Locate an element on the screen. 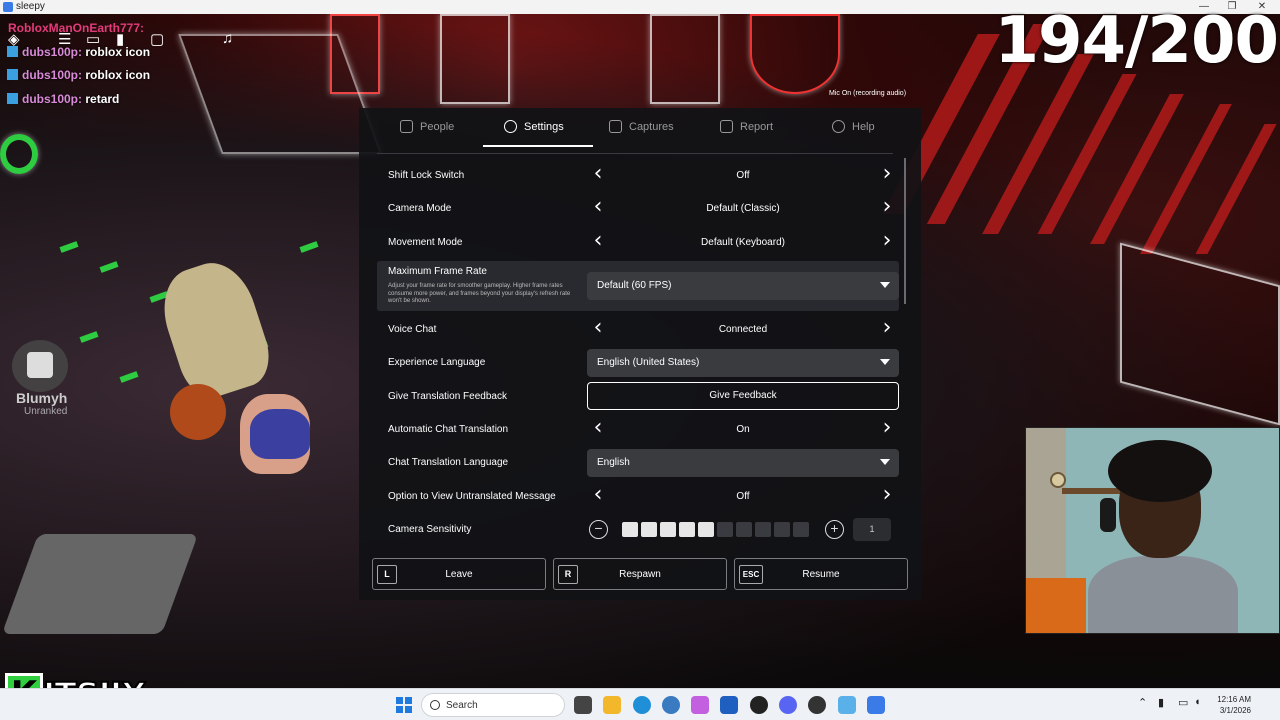 Image resolution: width=1280 pixels, height=720 pixels. clock-time: 12:16 AM is located at coordinates (1234, 699).